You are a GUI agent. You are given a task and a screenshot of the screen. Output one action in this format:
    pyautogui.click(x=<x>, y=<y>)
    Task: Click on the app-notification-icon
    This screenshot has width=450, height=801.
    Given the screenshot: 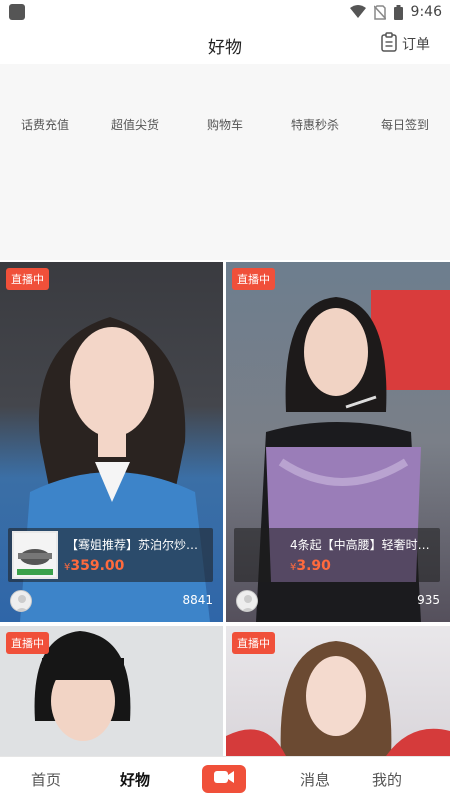 What is the action you would take?
    pyautogui.click(x=17, y=12)
    